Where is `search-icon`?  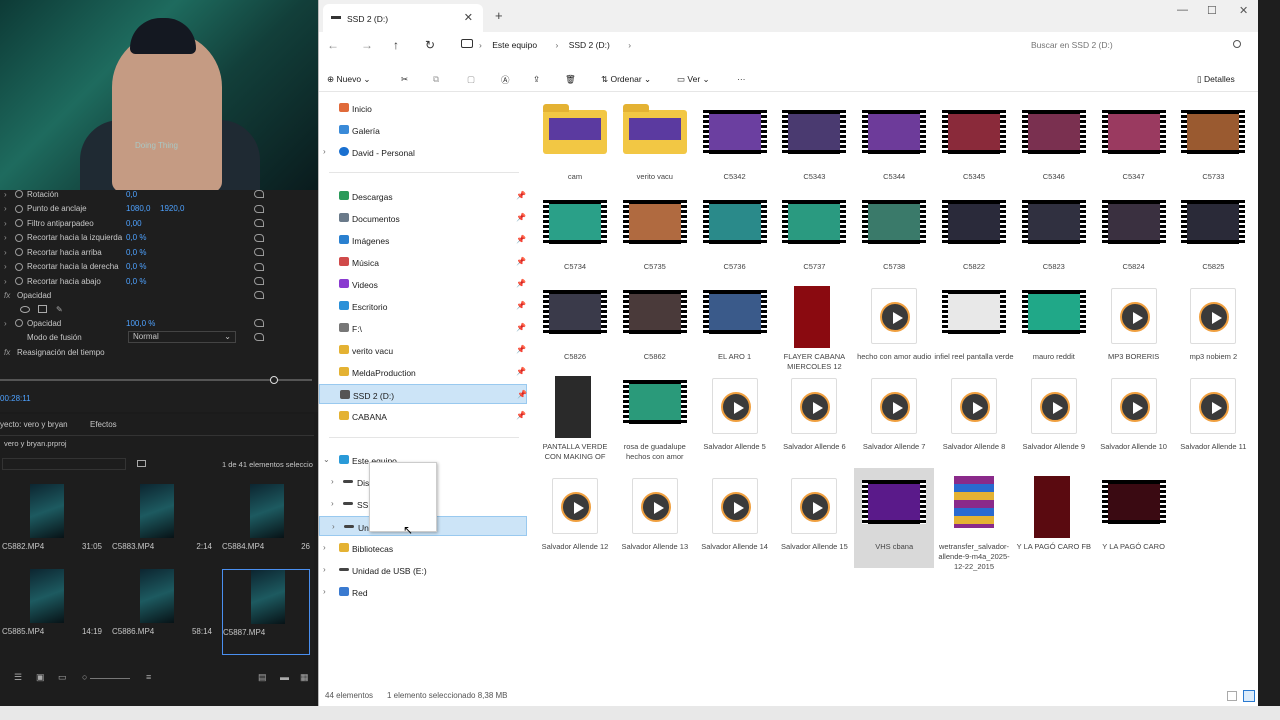
search-icon is located at coordinates (1237, 44).